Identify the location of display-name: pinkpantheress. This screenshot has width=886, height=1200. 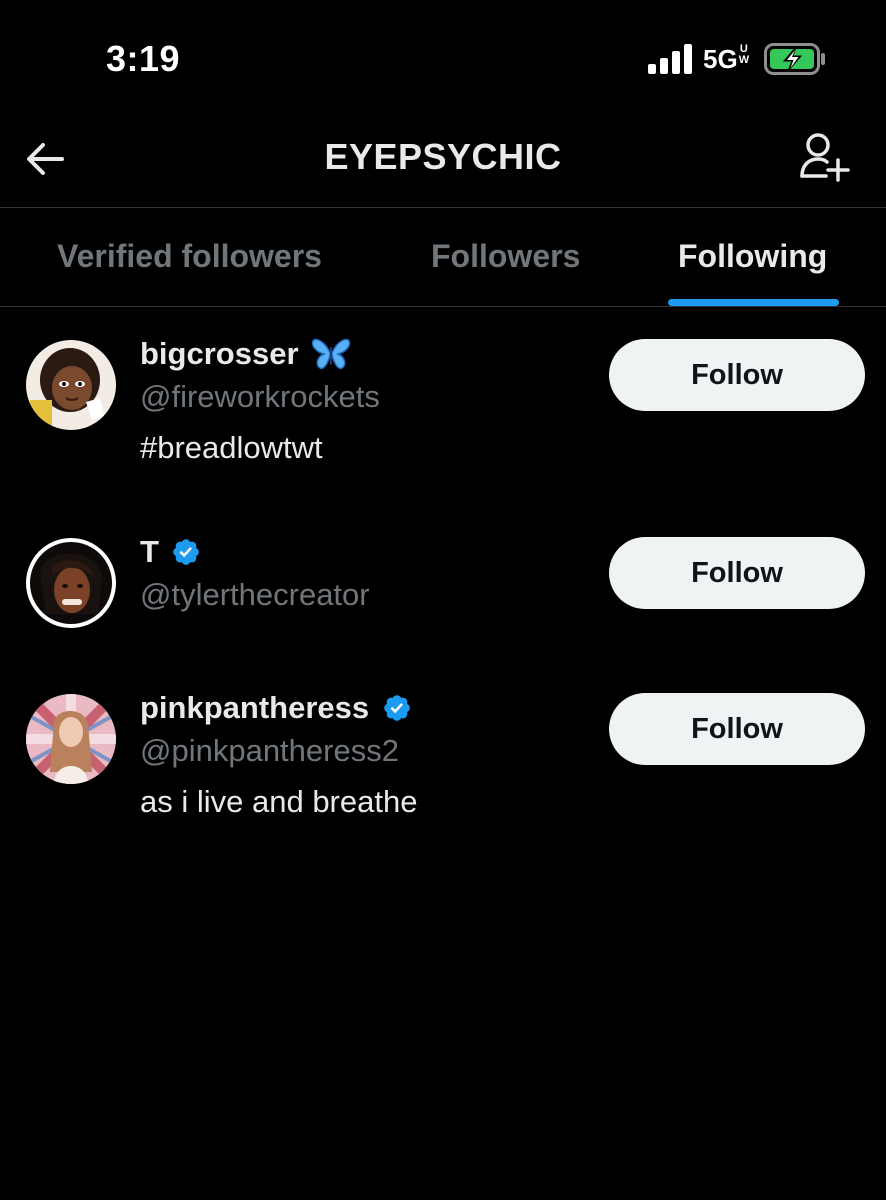
(255, 707).